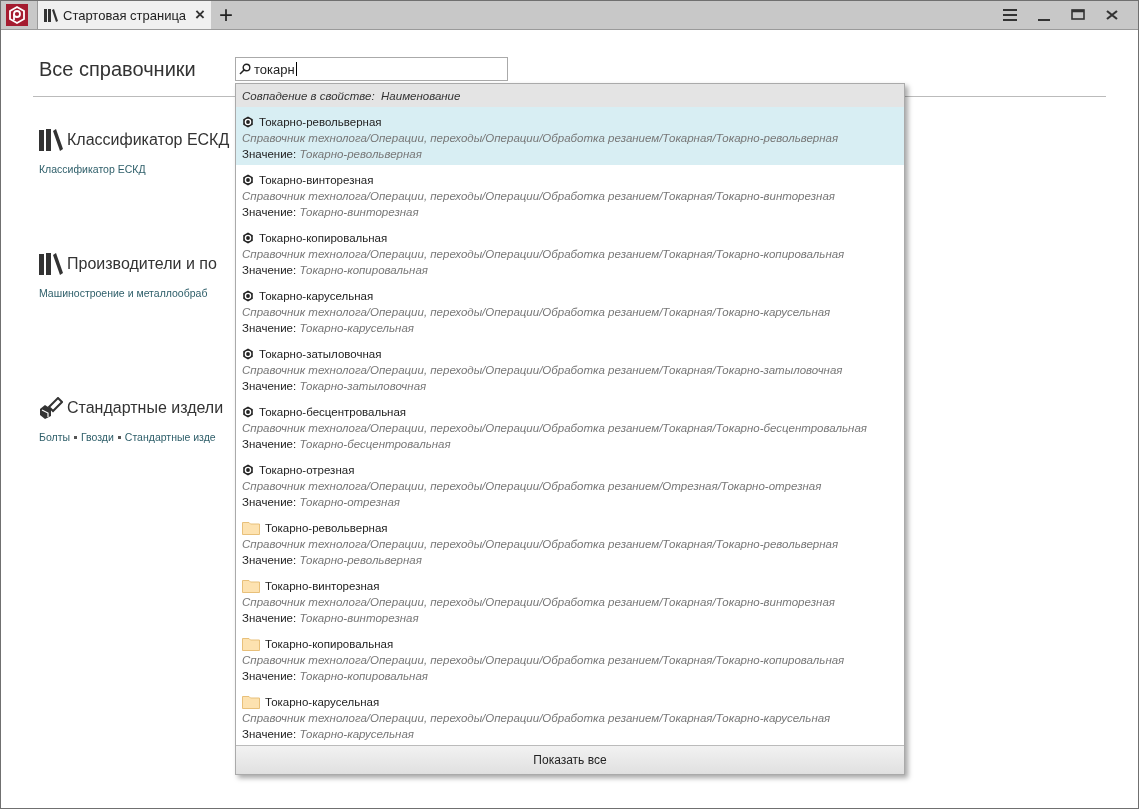 The height and width of the screenshot is (809, 1139). Describe the element at coordinates (543, 370) in the screenshot. I see `result-path: Справочник технолога/Операции, переходы/Операции/Обработка резанием/Токарная/Токарно-затыловочная` at that location.